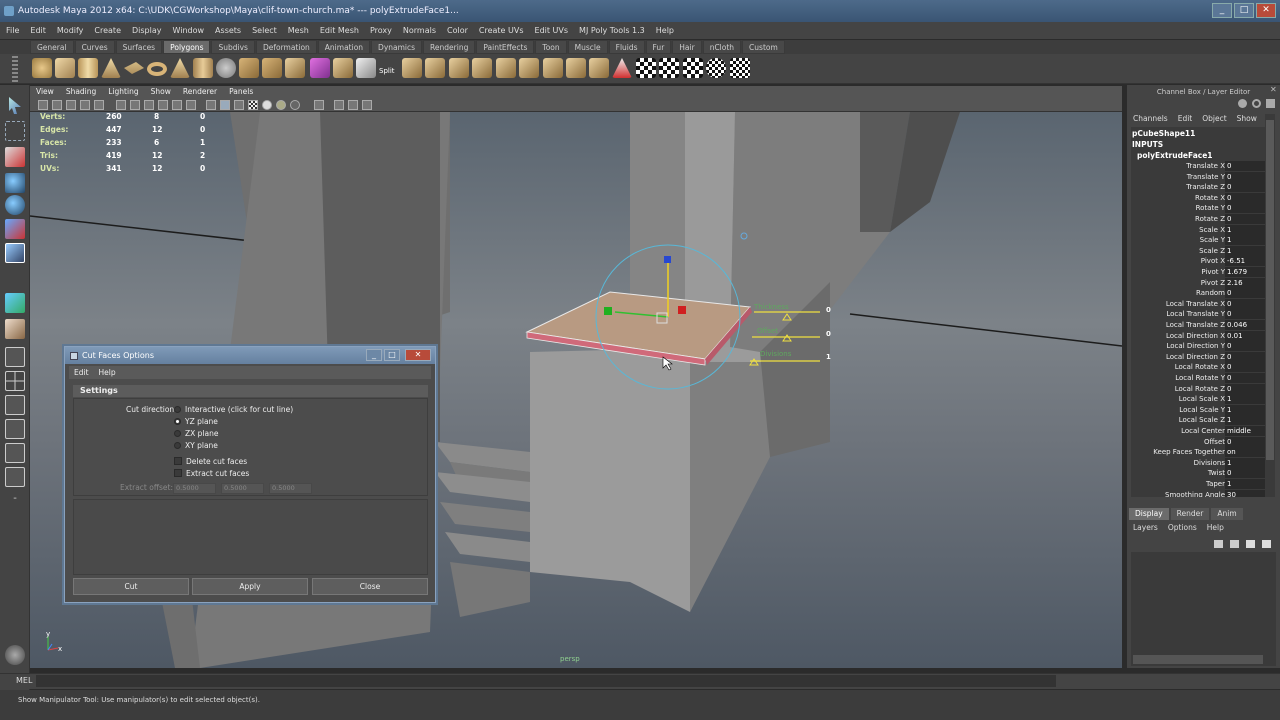  Describe the element at coordinates (121, 105) in the screenshot. I see `film-gate-icon` at that location.